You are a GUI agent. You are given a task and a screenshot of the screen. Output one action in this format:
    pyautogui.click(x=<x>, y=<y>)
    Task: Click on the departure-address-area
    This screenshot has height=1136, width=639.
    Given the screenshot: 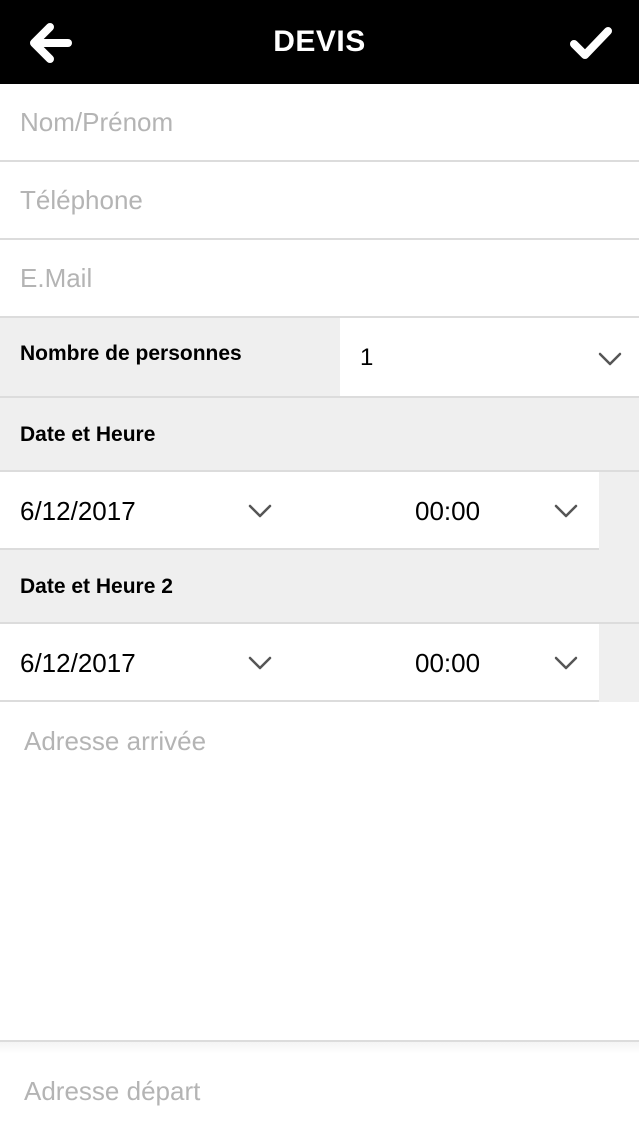 What is the action you would take?
    pyautogui.click(x=319, y=1095)
    